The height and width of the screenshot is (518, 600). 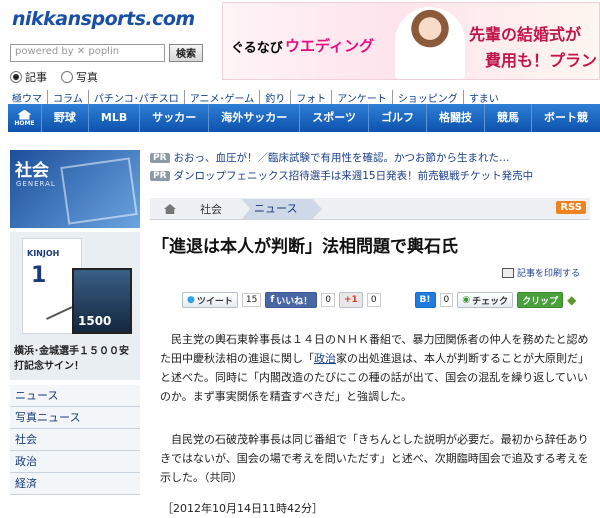 I want to click on nav-item: 野球, so click(x=65, y=118).